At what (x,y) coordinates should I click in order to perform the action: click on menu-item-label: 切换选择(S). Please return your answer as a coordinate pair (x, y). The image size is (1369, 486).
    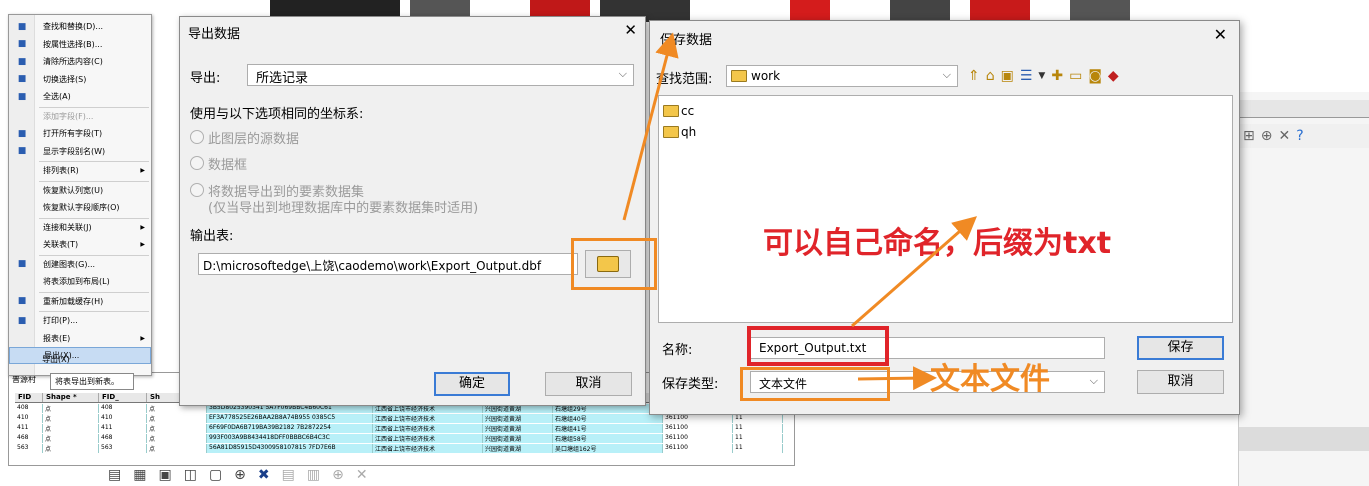
    Looking at the image, I should click on (65, 79).